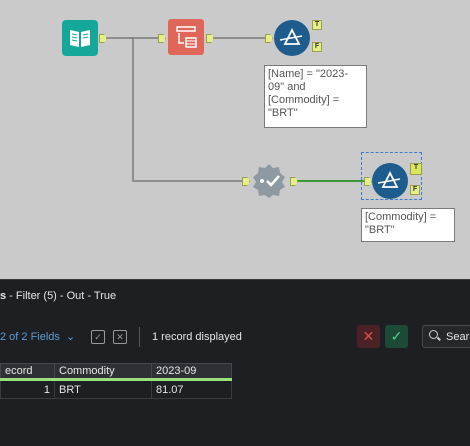 The image size is (470, 446). Describe the element at coordinates (197, 337) in the screenshot. I see `record-count: 1 record displayed` at that location.